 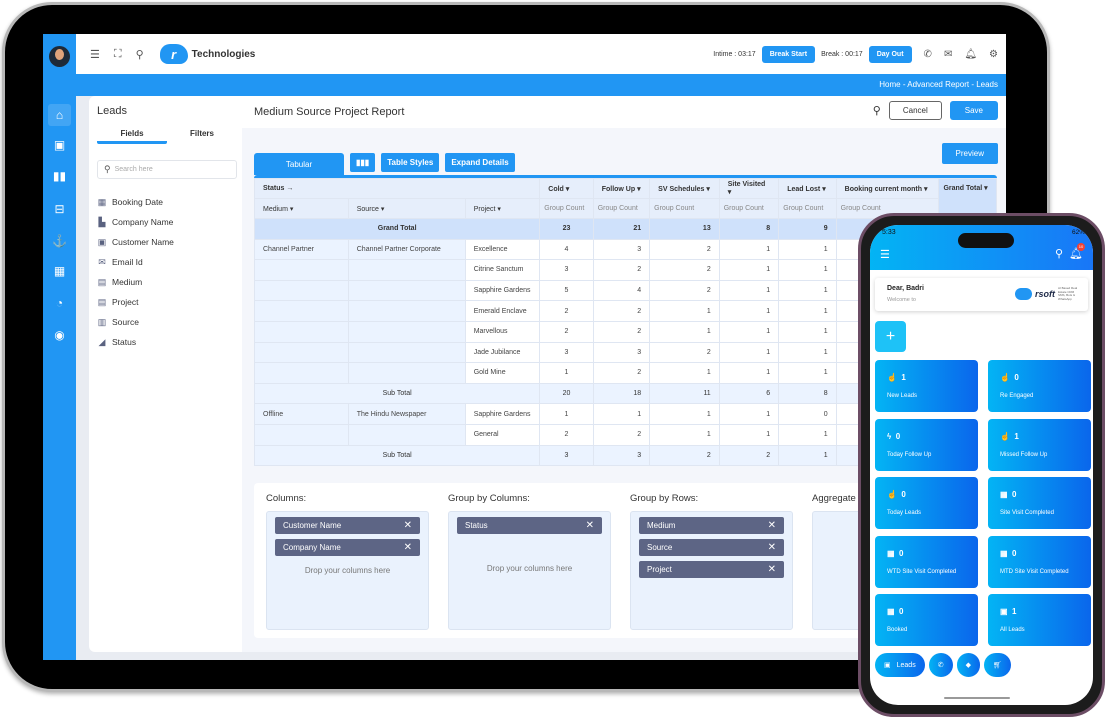 I want to click on group-by-columns-drop-area: Status ✕ Drop your columns here, so click(x=529, y=570).